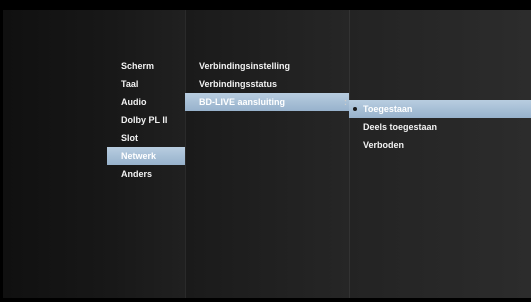  Describe the element at coordinates (238, 84) in the screenshot. I see `submenu-item-label: Verbindingsstatus` at that location.